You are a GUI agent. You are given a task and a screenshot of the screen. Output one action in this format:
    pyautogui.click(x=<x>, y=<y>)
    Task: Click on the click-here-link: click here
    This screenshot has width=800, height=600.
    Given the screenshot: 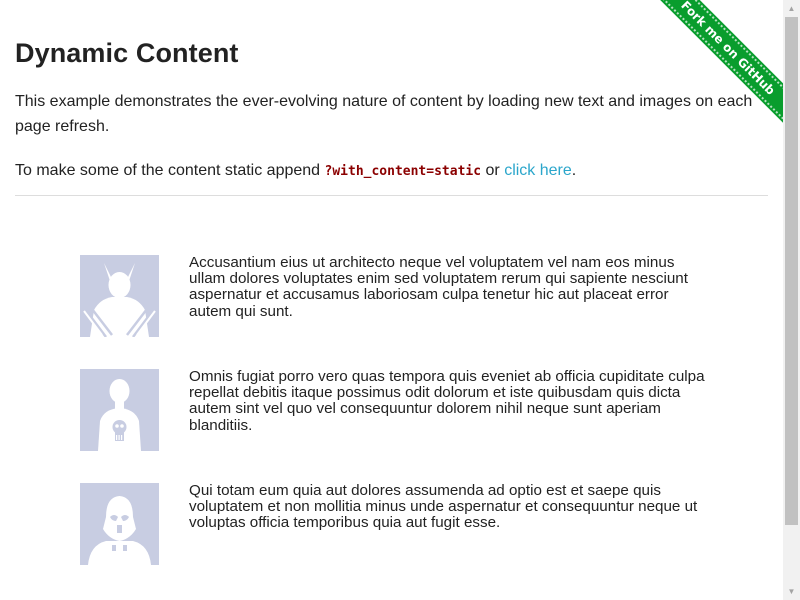 What is the action you would take?
    pyautogui.click(x=538, y=170)
    